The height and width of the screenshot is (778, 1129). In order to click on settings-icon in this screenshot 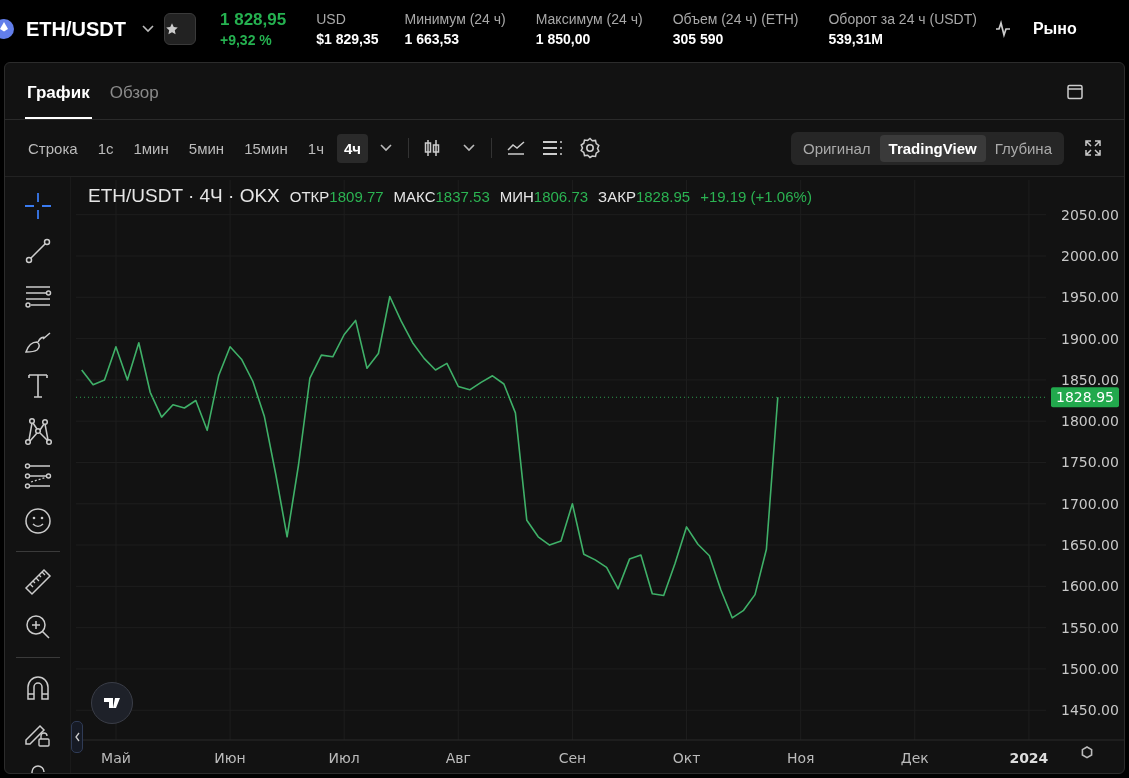, I will do `click(590, 148)`.